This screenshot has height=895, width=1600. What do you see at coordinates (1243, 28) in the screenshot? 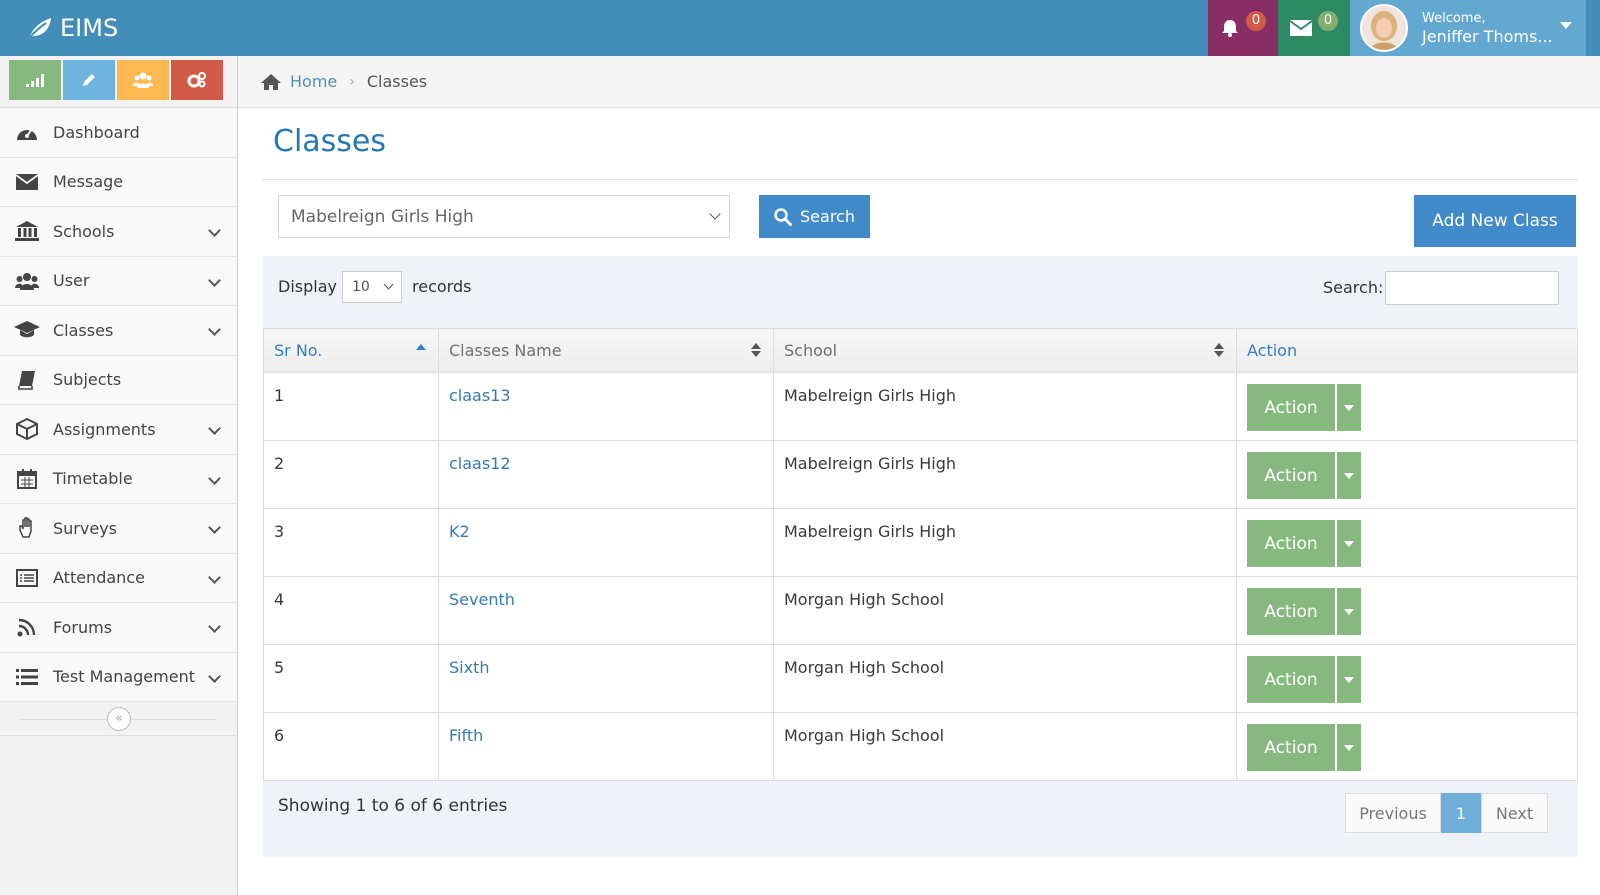
I see `notifications-button: 0` at bounding box center [1243, 28].